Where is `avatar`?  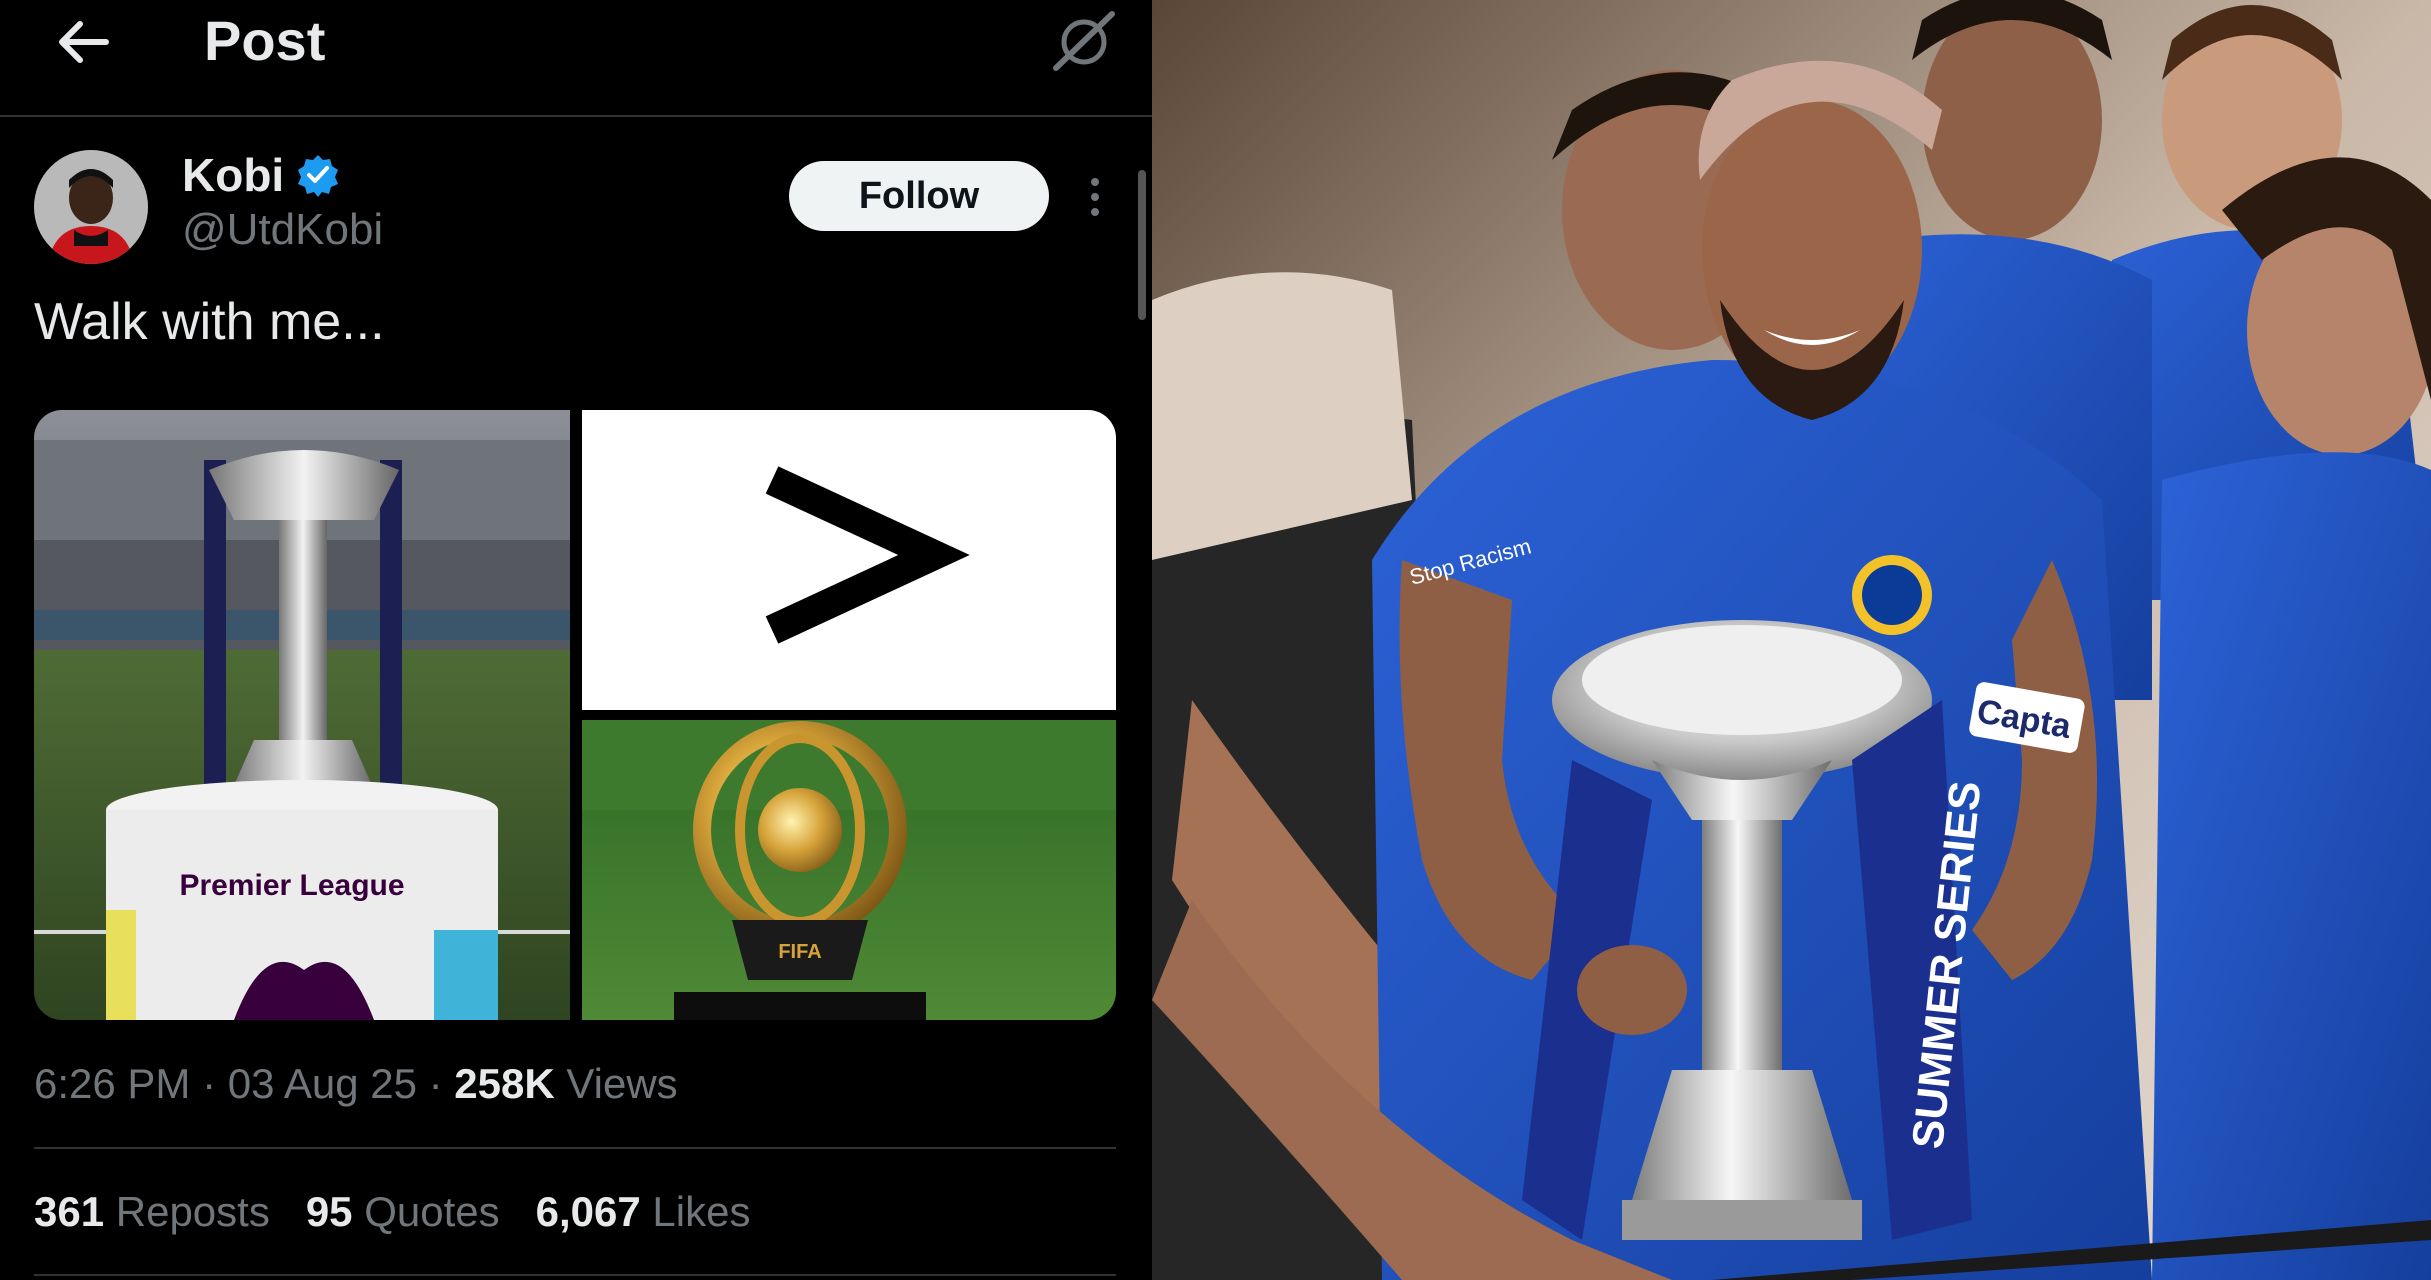
avatar is located at coordinates (91, 207).